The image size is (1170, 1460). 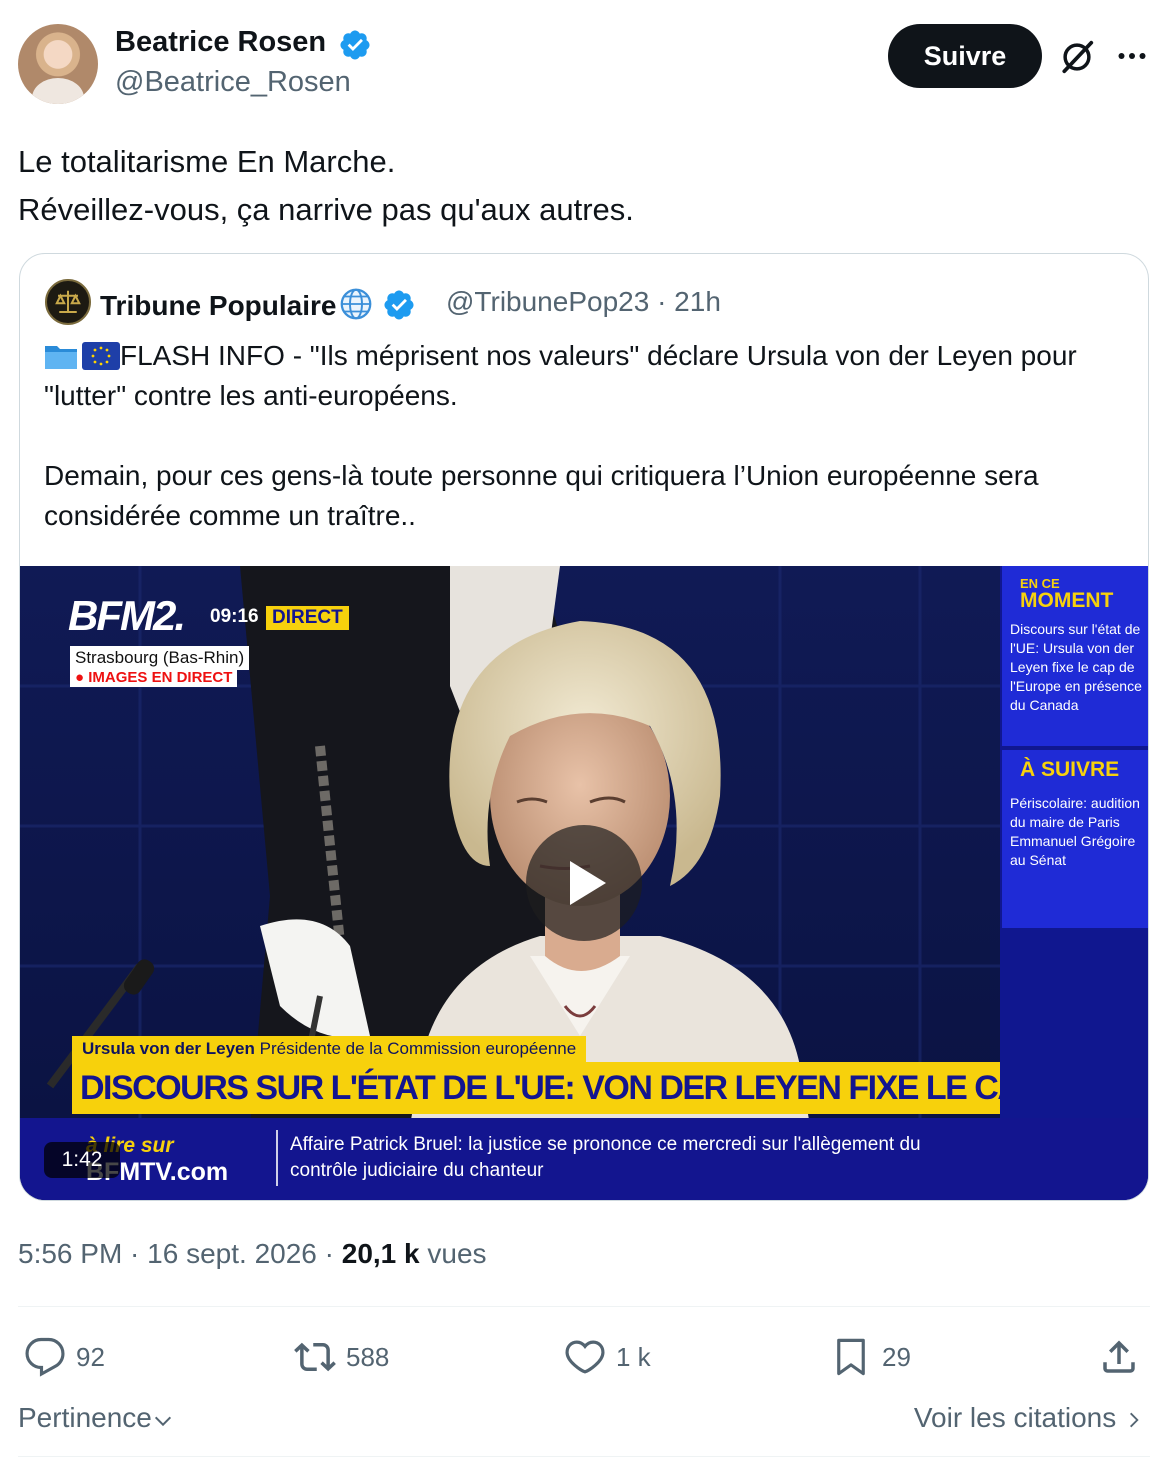 What do you see at coordinates (453, 1253) in the screenshot?
I see `views-label: vues` at bounding box center [453, 1253].